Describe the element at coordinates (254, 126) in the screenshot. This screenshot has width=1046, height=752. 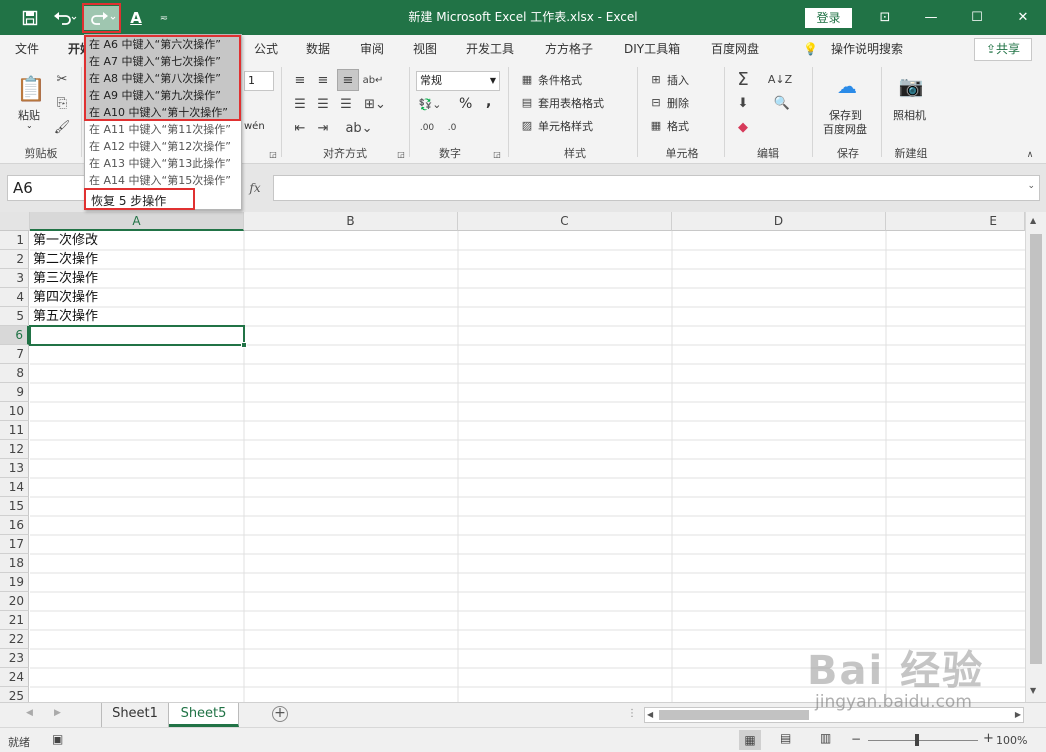
I see `phonetic-label: wén` at that location.